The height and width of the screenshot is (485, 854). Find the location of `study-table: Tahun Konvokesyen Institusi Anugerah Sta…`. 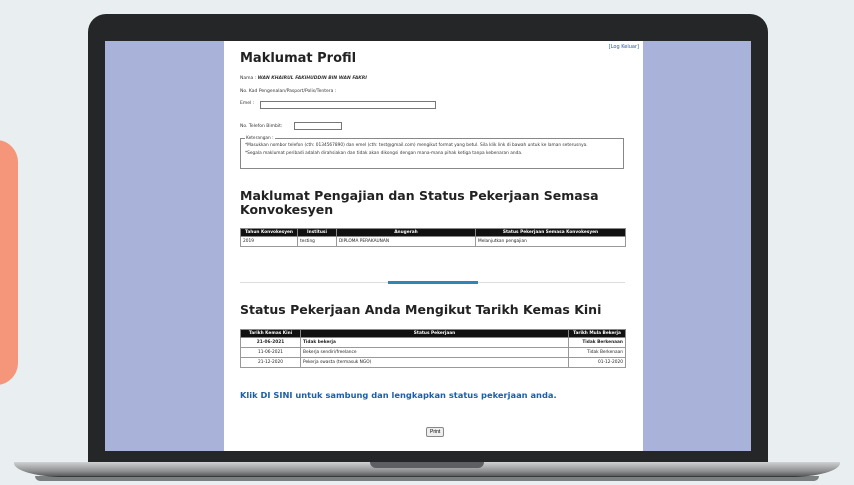

study-table: Tahun Konvokesyen Institusi Anugerah Sta… is located at coordinates (433, 237).